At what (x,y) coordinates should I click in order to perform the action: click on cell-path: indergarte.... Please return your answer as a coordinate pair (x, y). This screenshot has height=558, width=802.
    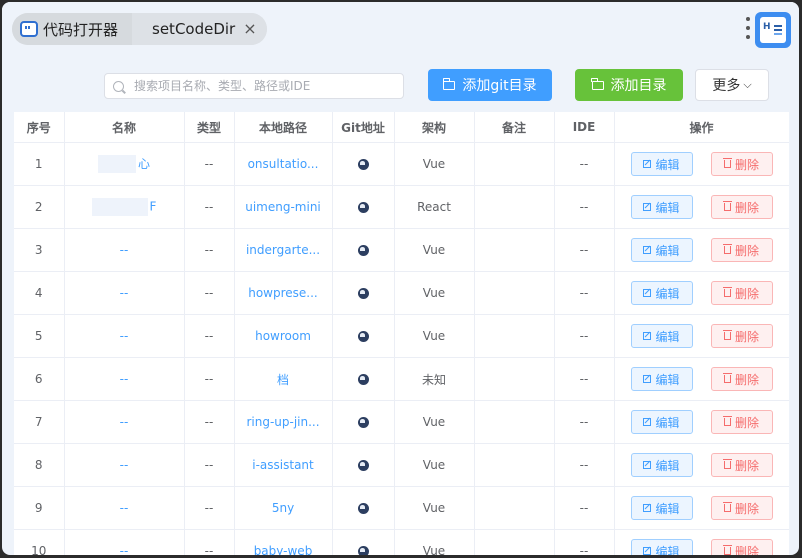
    Looking at the image, I should click on (283, 250).